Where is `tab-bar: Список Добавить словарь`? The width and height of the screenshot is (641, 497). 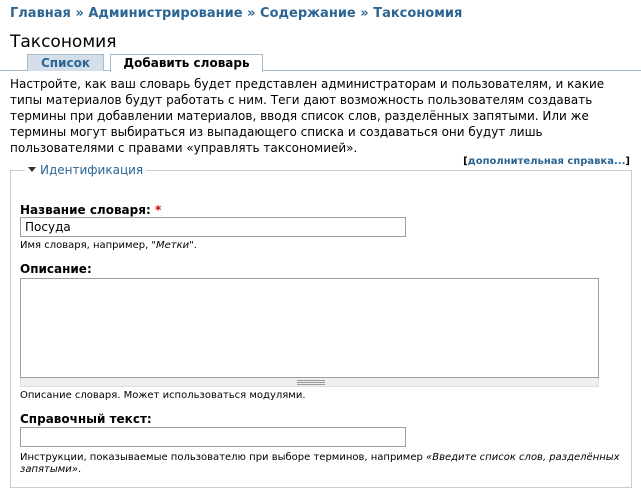 tab-bar: Список Добавить словарь is located at coordinates (320, 63).